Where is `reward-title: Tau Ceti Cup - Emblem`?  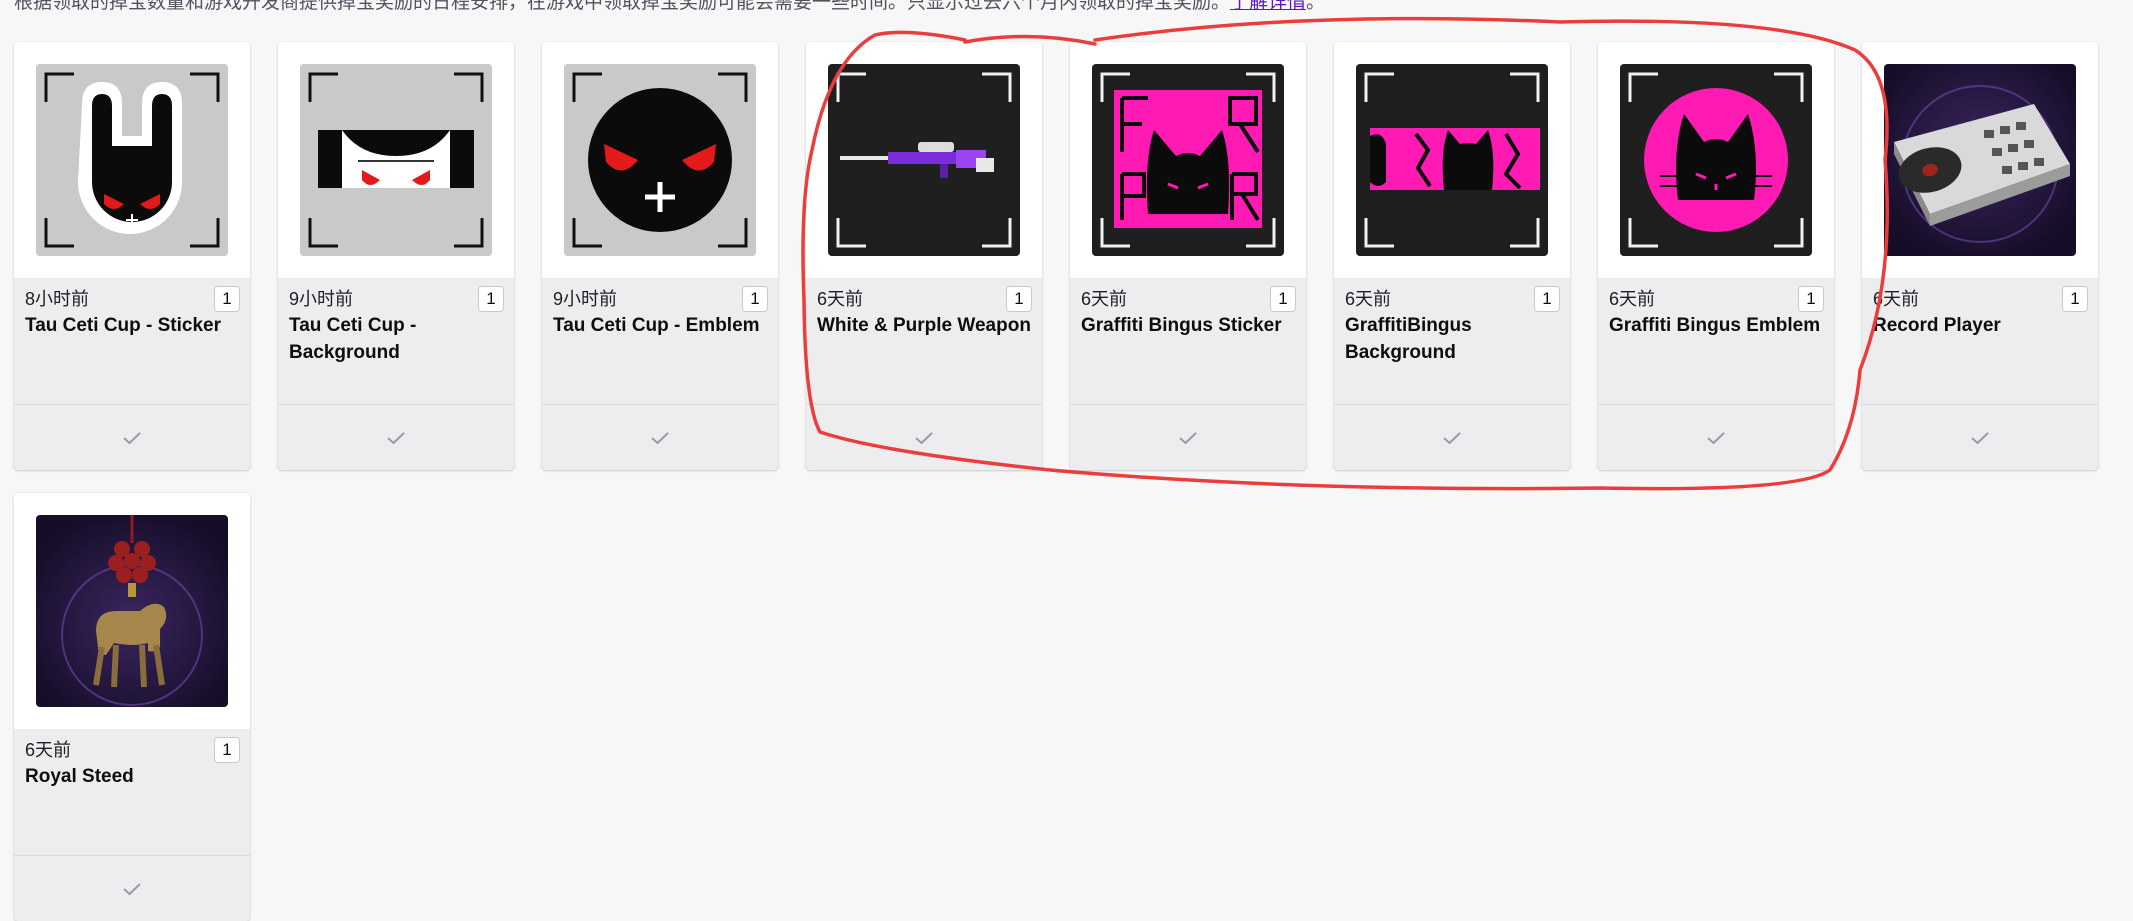 reward-title: Tau Ceti Cup - Emblem is located at coordinates (656, 325).